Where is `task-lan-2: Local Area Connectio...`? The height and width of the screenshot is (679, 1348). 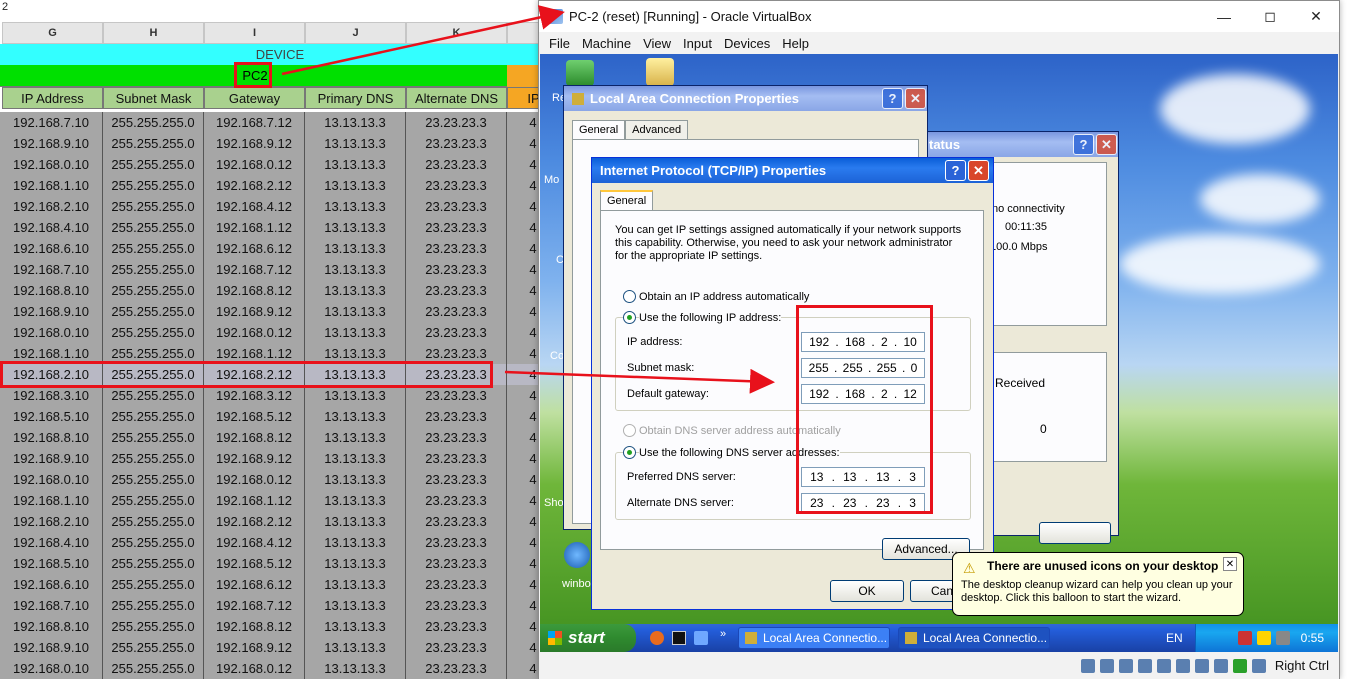 task-lan-2: Local Area Connectio... is located at coordinates (974, 638).